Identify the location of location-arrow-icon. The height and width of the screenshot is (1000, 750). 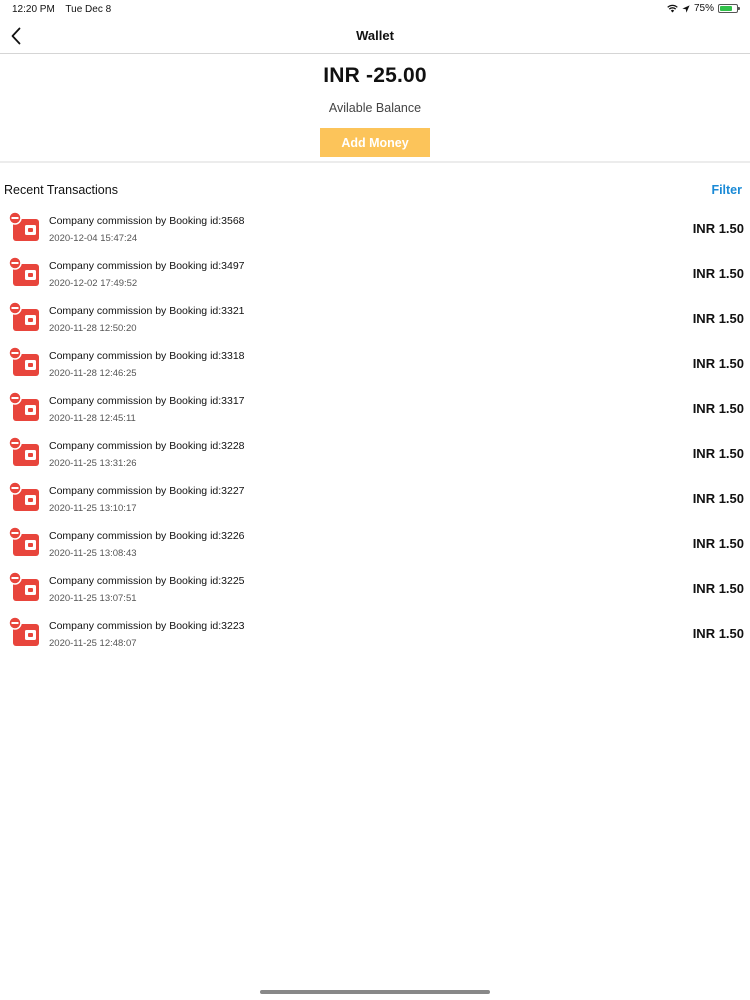
(686, 8).